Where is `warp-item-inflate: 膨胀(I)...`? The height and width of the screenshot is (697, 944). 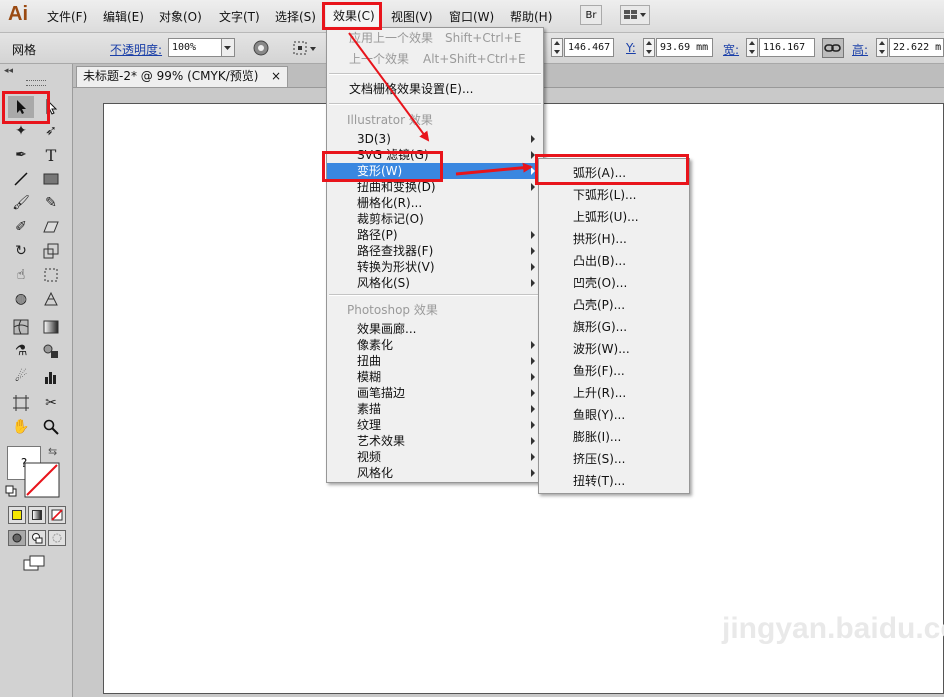 warp-item-inflate: 膨胀(I)... is located at coordinates (614, 437).